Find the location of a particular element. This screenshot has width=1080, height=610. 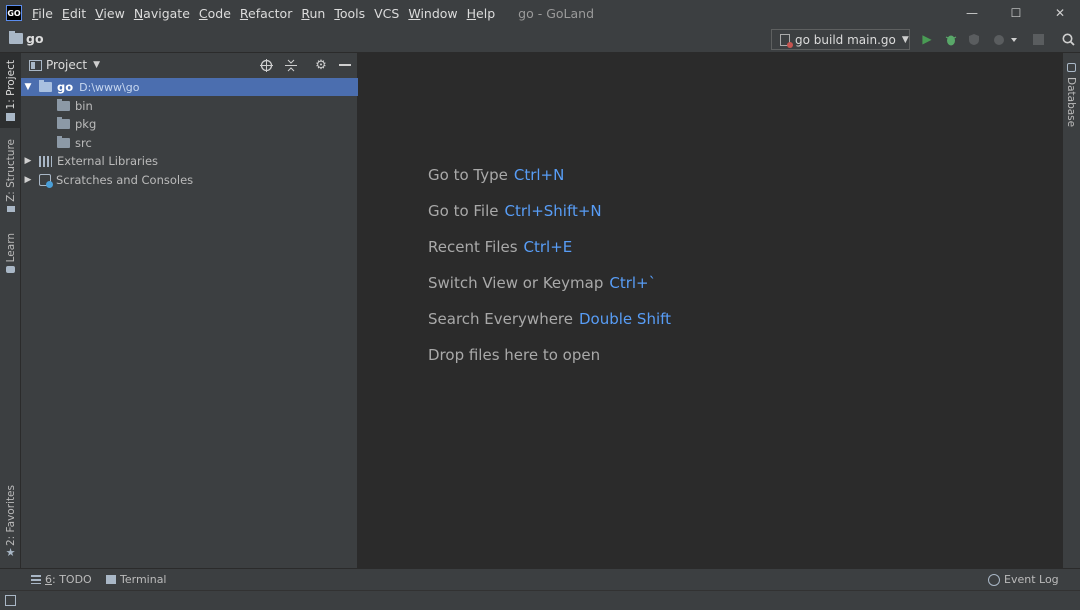

right-tool-strip: Database is located at coordinates (1071, 320).